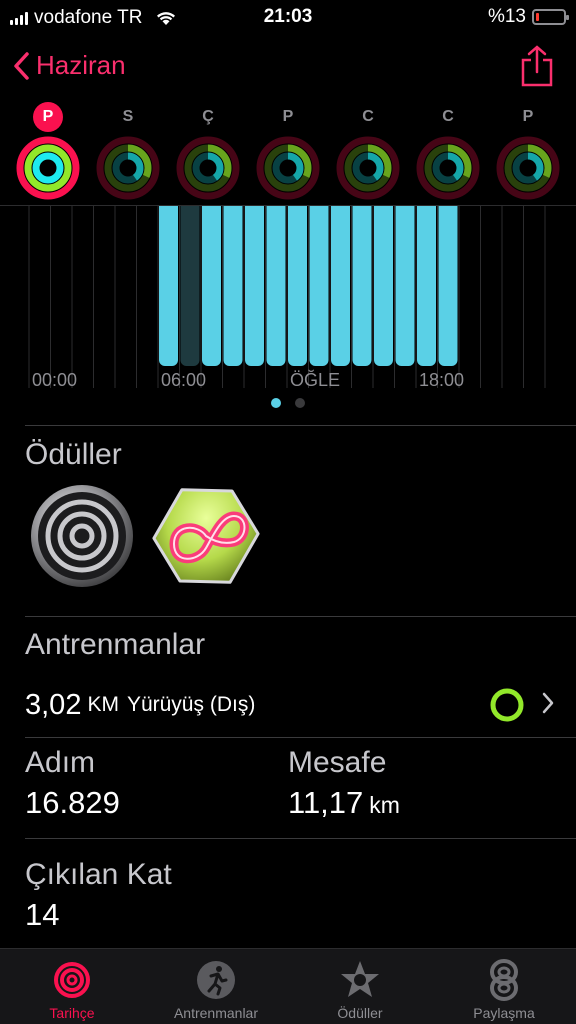 The height and width of the screenshot is (1024, 576). I want to click on tab-label: Paylaşma, so click(504, 1013).